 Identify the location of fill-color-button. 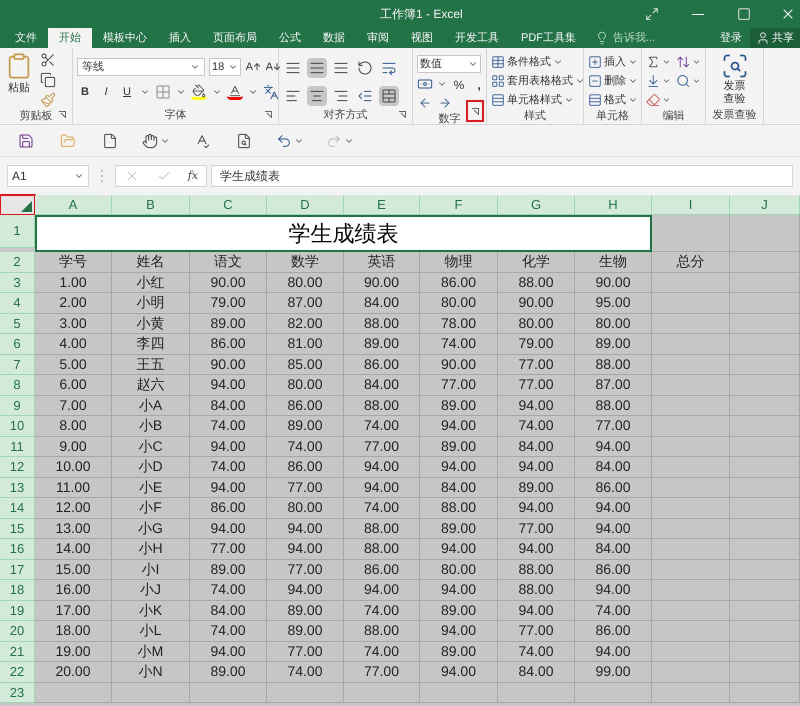
(199, 92).